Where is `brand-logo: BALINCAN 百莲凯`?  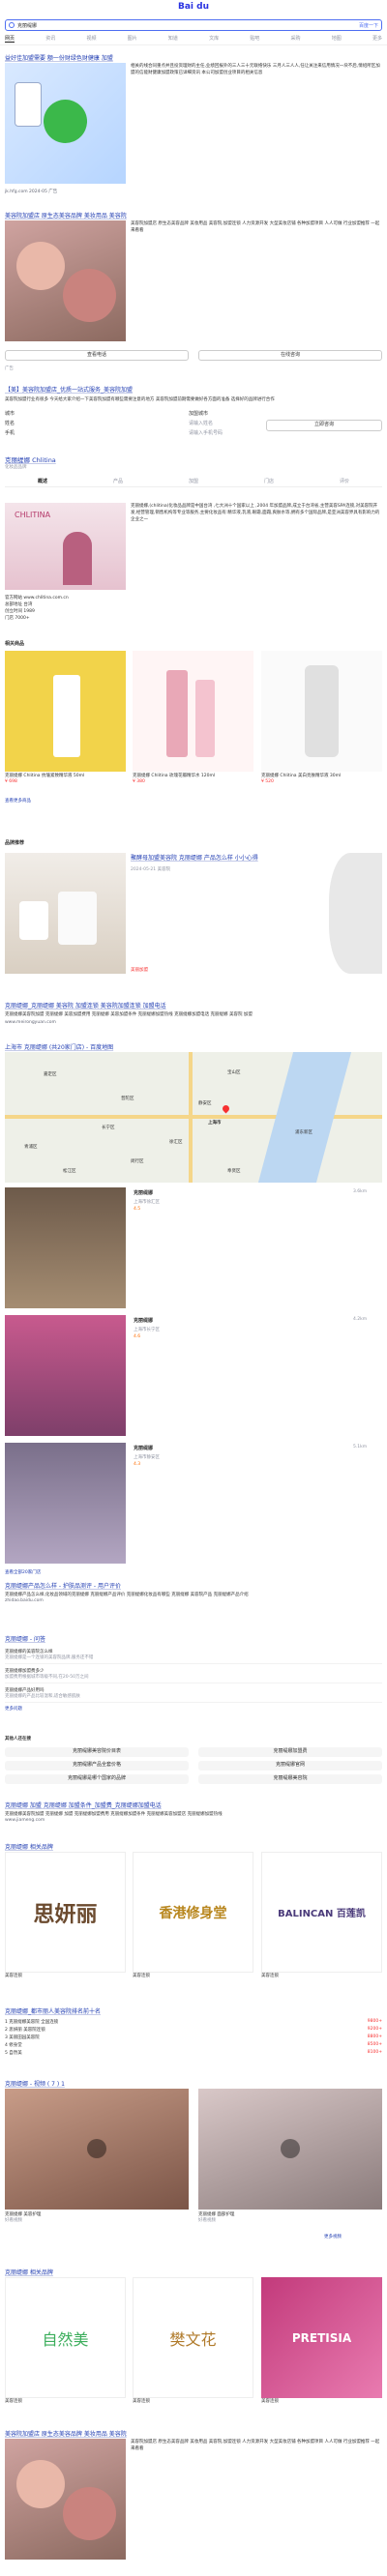 brand-logo: BALINCAN 百莲凯 is located at coordinates (321, 1912).